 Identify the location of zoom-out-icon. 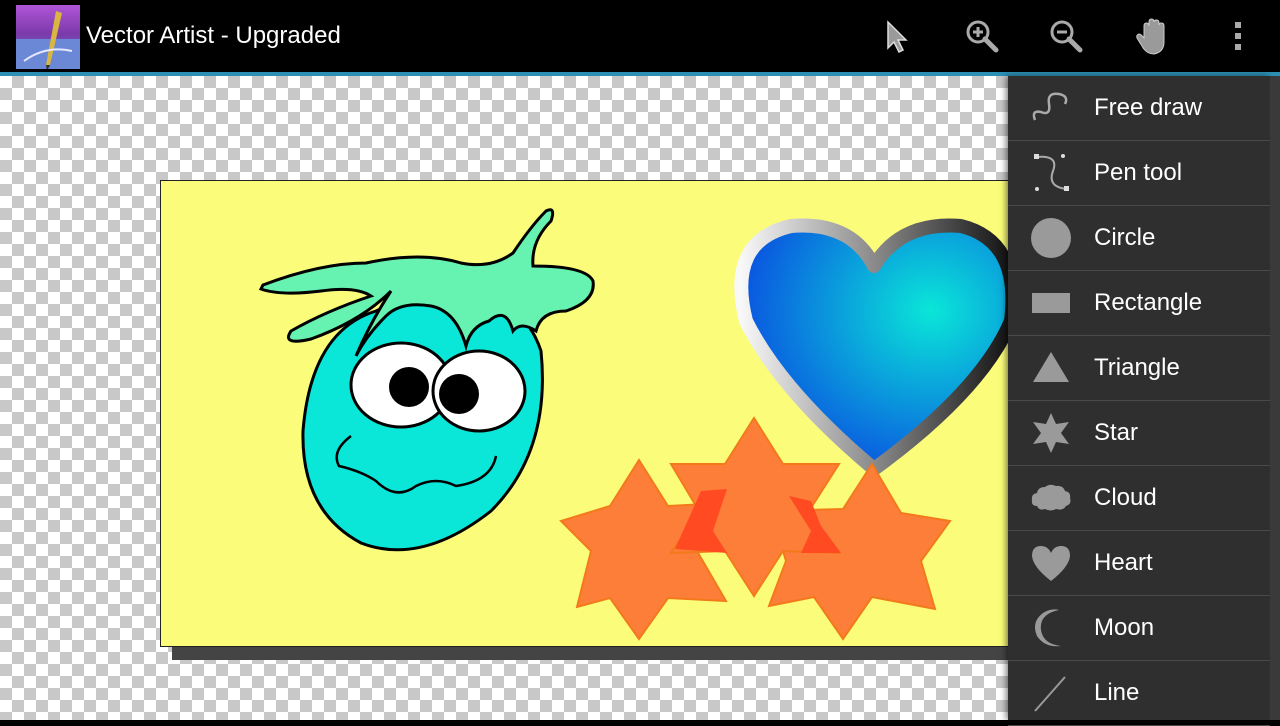
(1066, 36).